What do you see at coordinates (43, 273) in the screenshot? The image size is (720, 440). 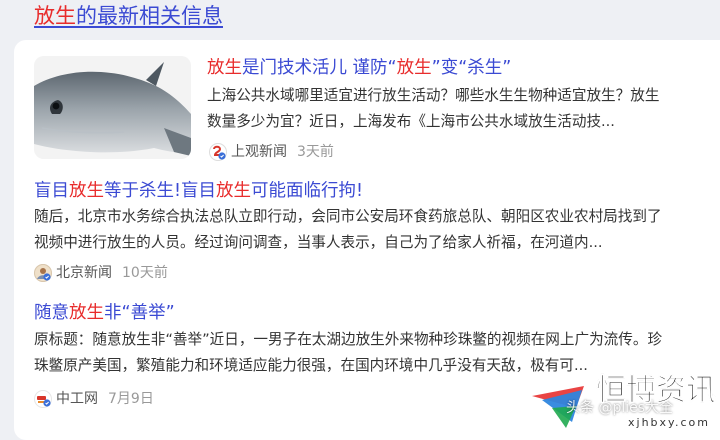 I see `beijing-news-logo-icon` at bounding box center [43, 273].